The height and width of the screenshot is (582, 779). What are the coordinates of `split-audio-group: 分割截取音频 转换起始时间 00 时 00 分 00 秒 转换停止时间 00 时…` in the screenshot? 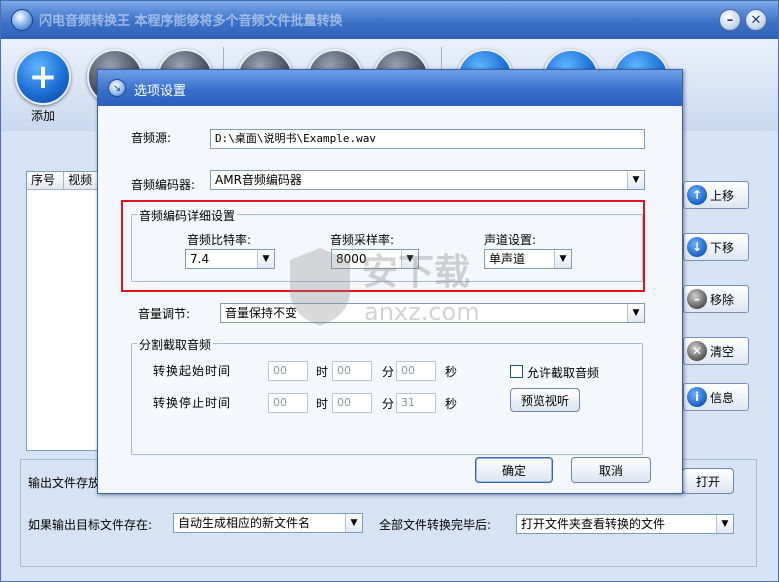 It's located at (387, 395).